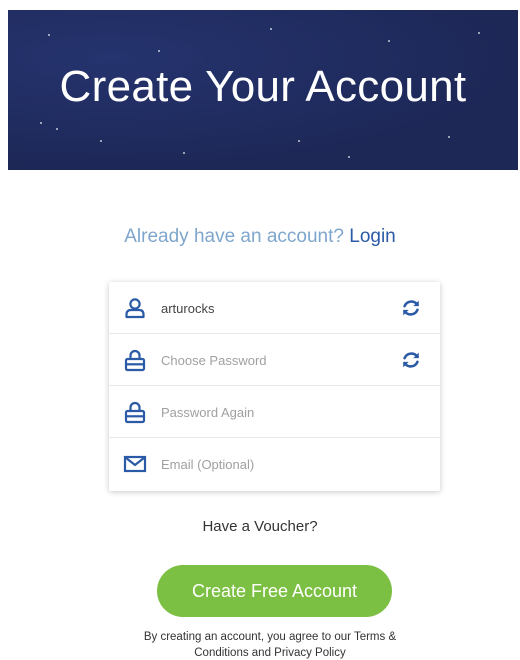  I want to click on regenerate-username-refresh-icon, so click(411, 308).